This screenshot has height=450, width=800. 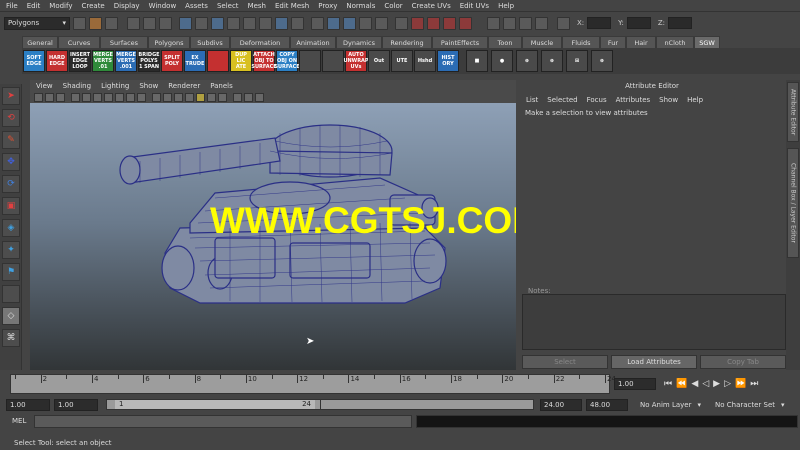 What do you see at coordinates (149, 23) in the screenshot?
I see `select-object-icon` at bounding box center [149, 23].